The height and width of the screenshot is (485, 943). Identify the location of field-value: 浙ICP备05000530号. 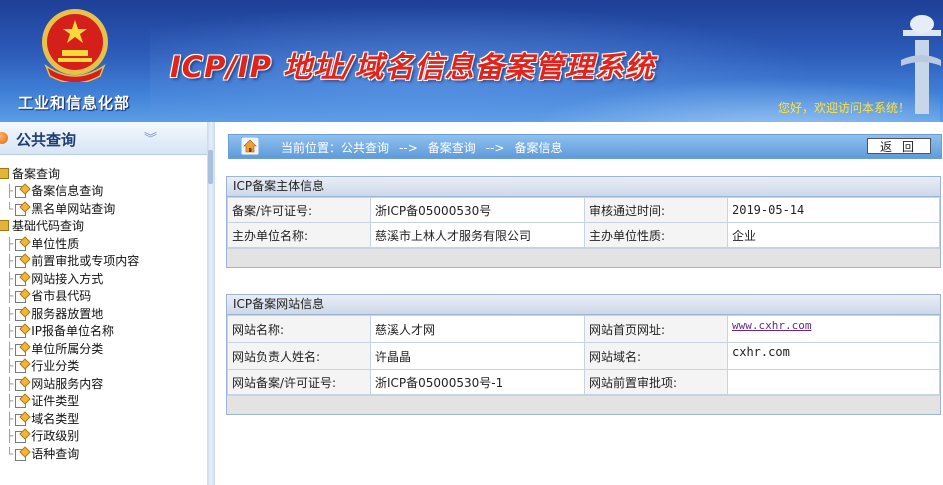
(477, 210).